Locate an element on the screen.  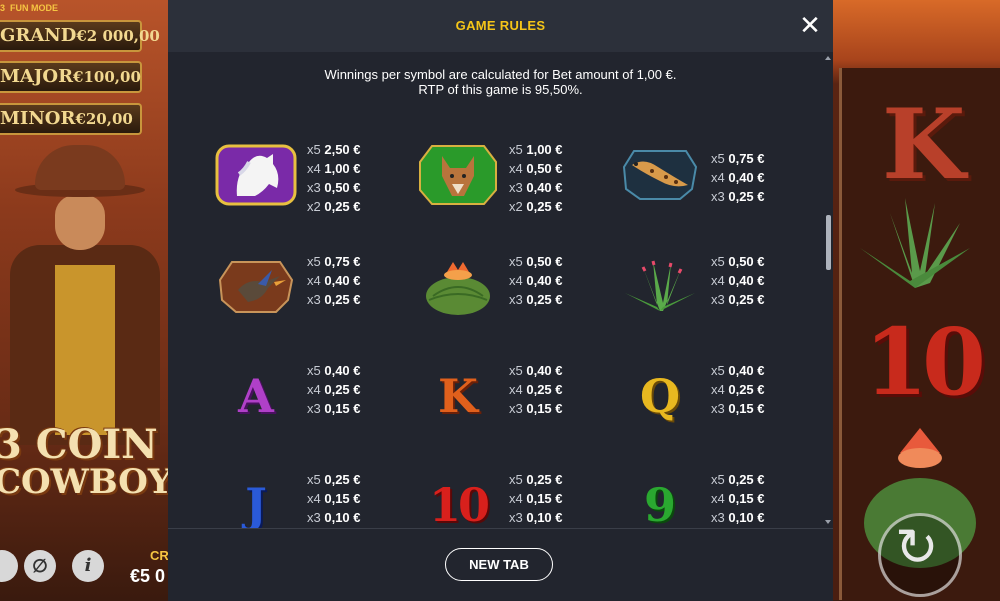
fun-mode-label: 3 FUN MODE is located at coordinates (29, 8).